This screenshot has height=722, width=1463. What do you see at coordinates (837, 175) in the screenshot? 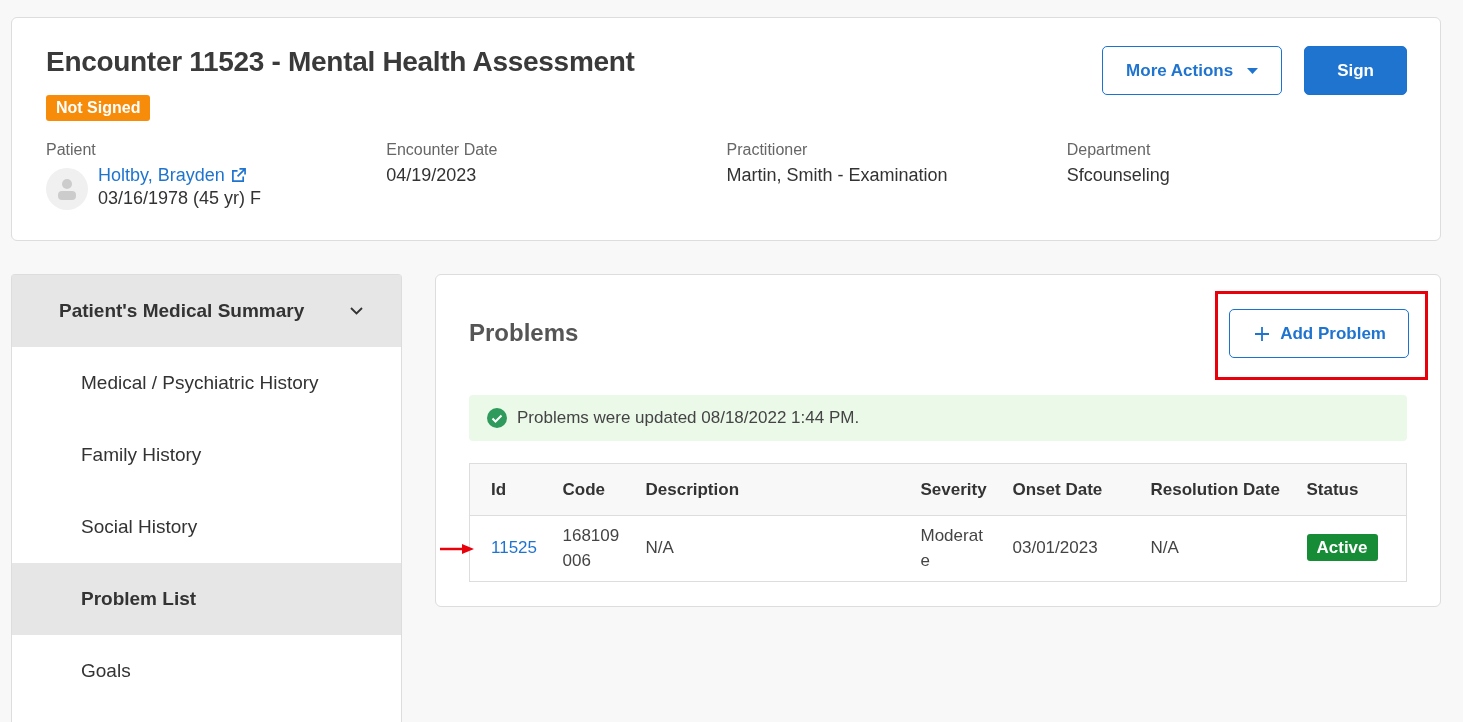
I see `field-value: Martin, Smith - Examination` at bounding box center [837, 175].